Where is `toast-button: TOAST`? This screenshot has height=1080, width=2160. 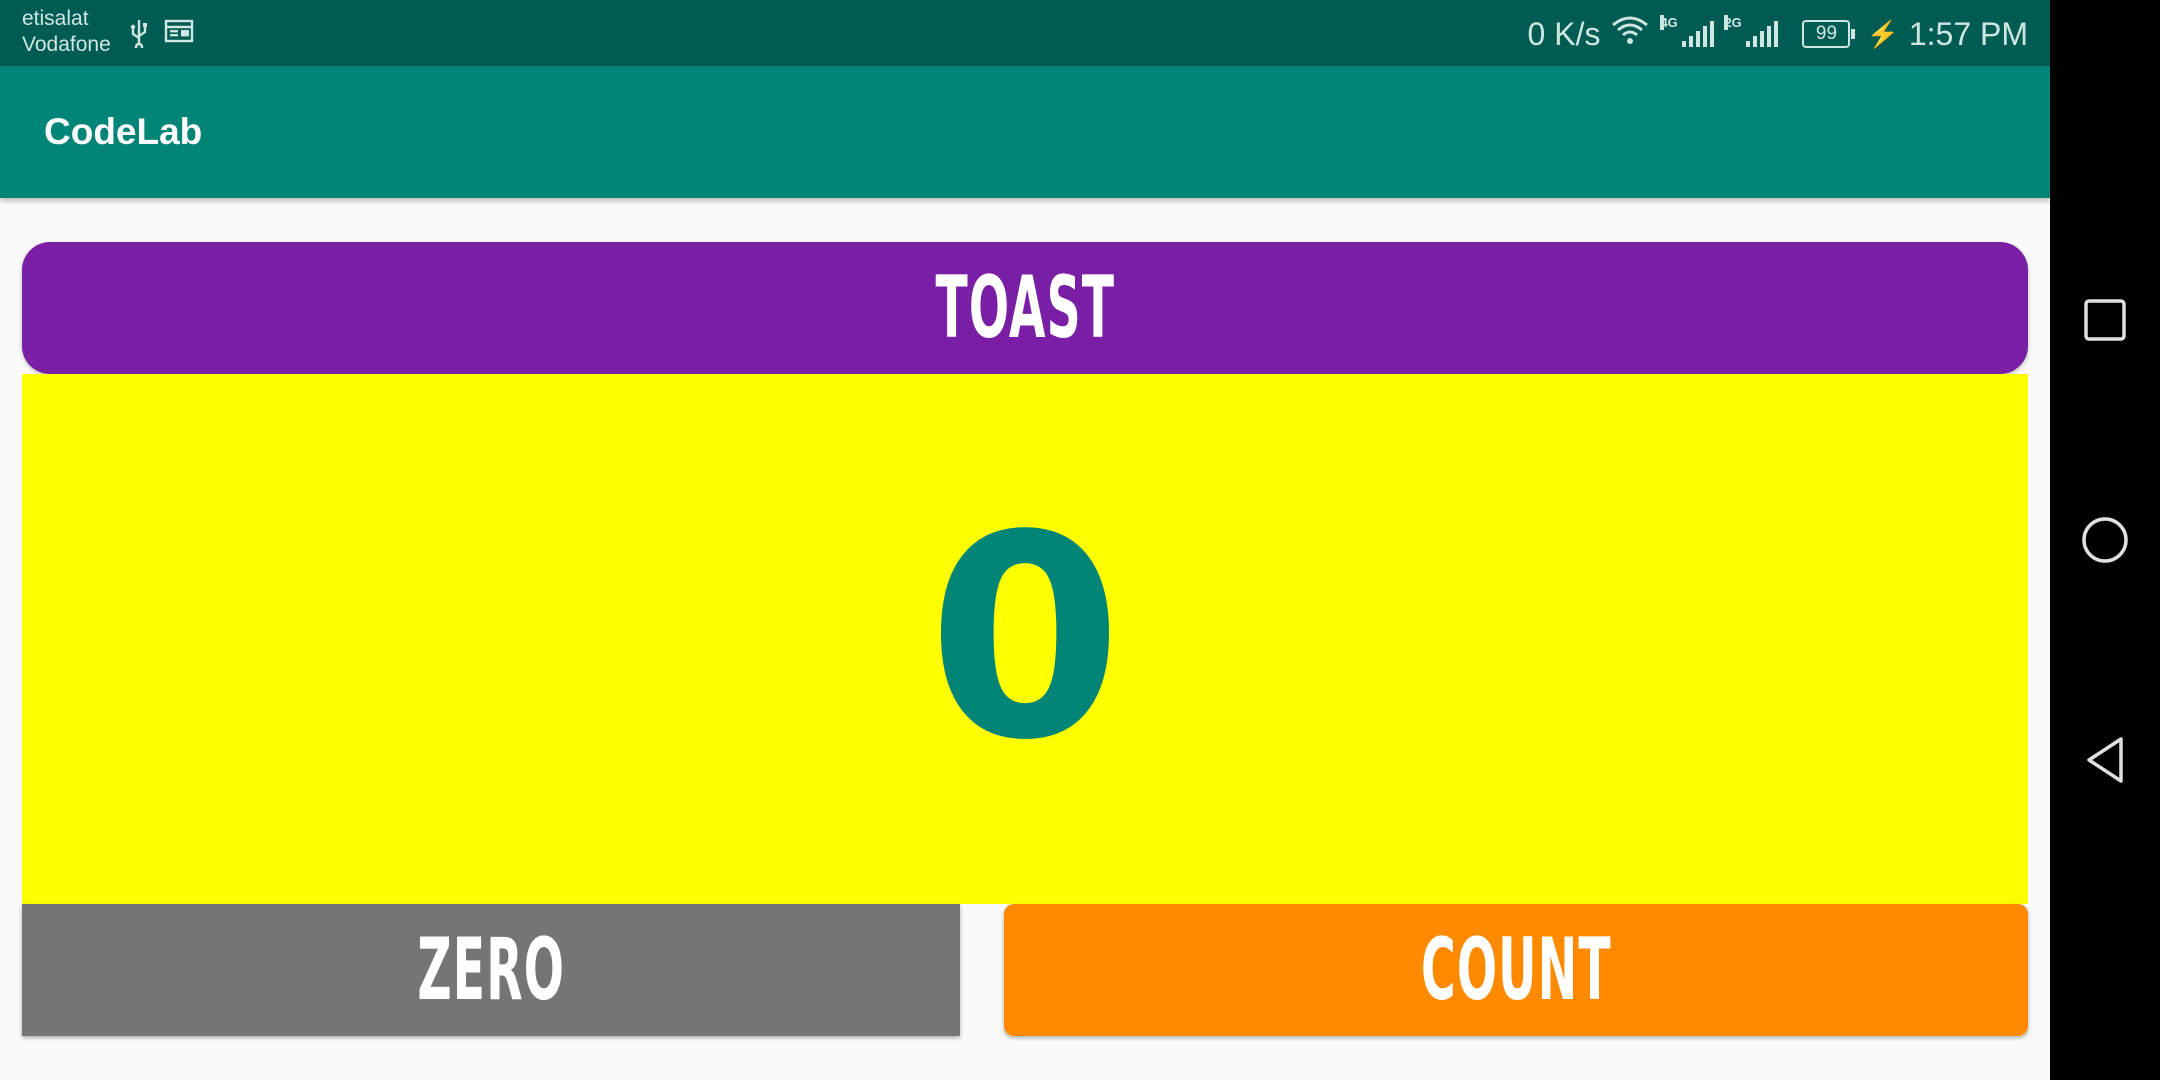 toast-button: TOAST is located at coordinates (1025, 308).